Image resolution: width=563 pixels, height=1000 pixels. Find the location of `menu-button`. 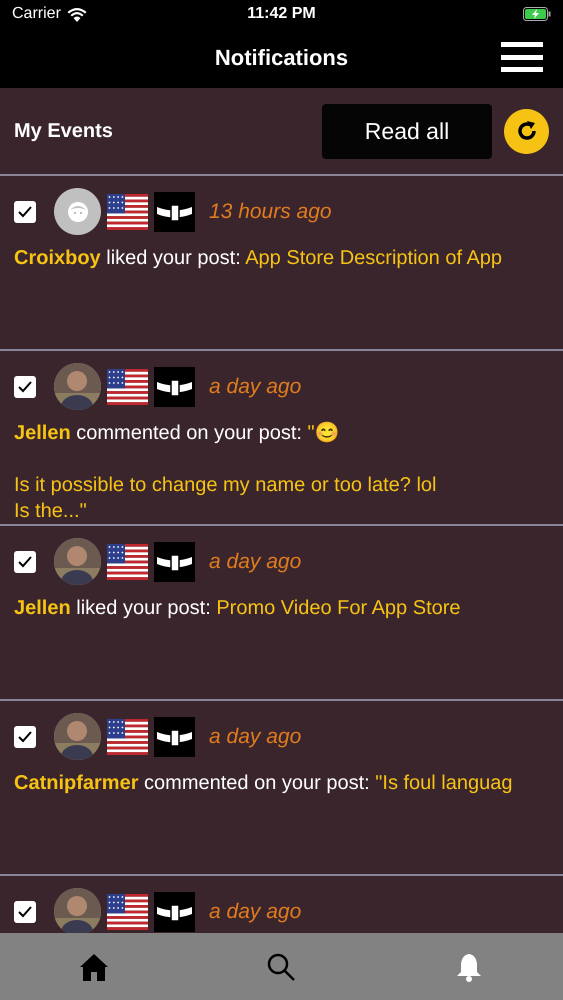

menu-button is located at coordinates (522, 57).